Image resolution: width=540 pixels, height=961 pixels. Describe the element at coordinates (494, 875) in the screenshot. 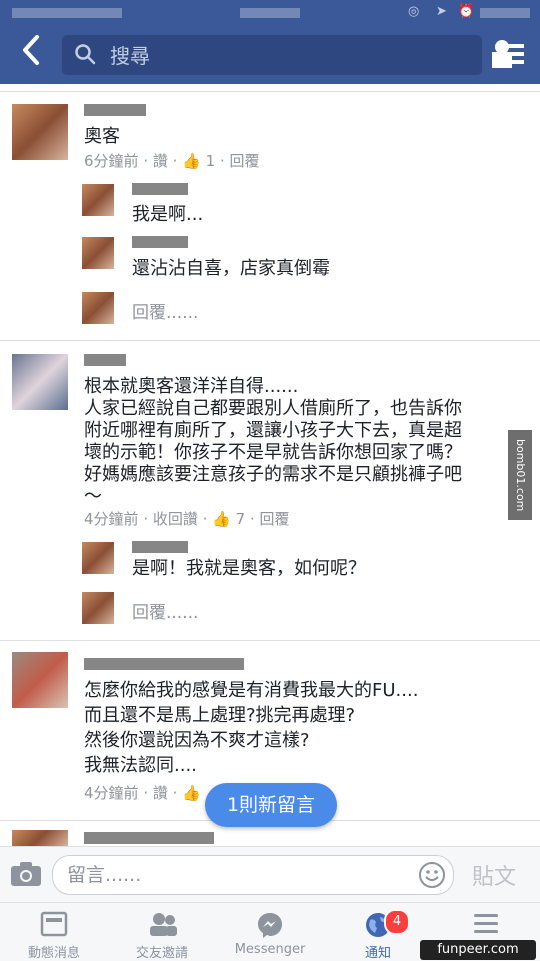

I see `post-button: 貼文` at that location.